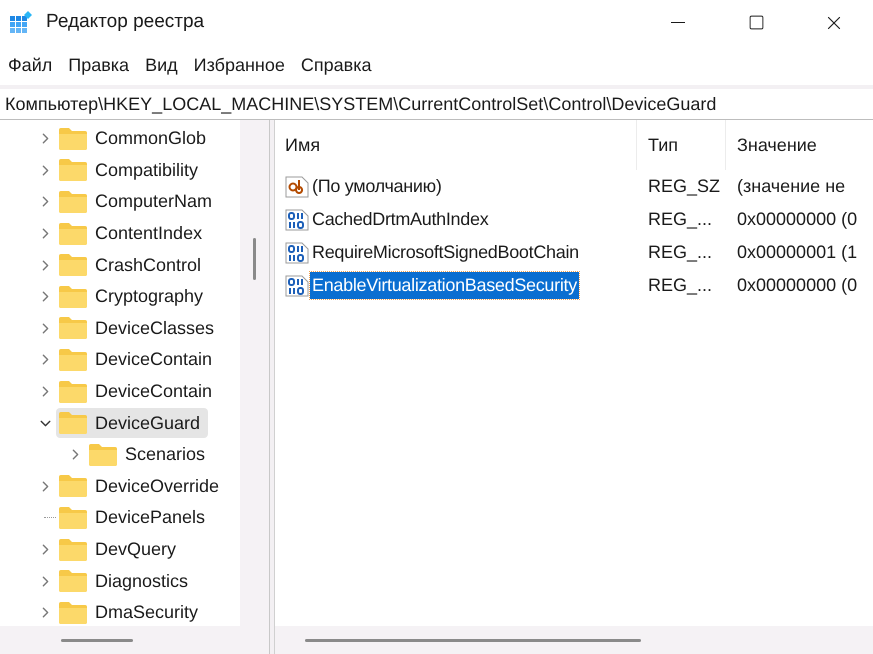  Describe the element at coordinates (125, 22) in the screenshot. I see `window-title: Редактор реестра` at that location.